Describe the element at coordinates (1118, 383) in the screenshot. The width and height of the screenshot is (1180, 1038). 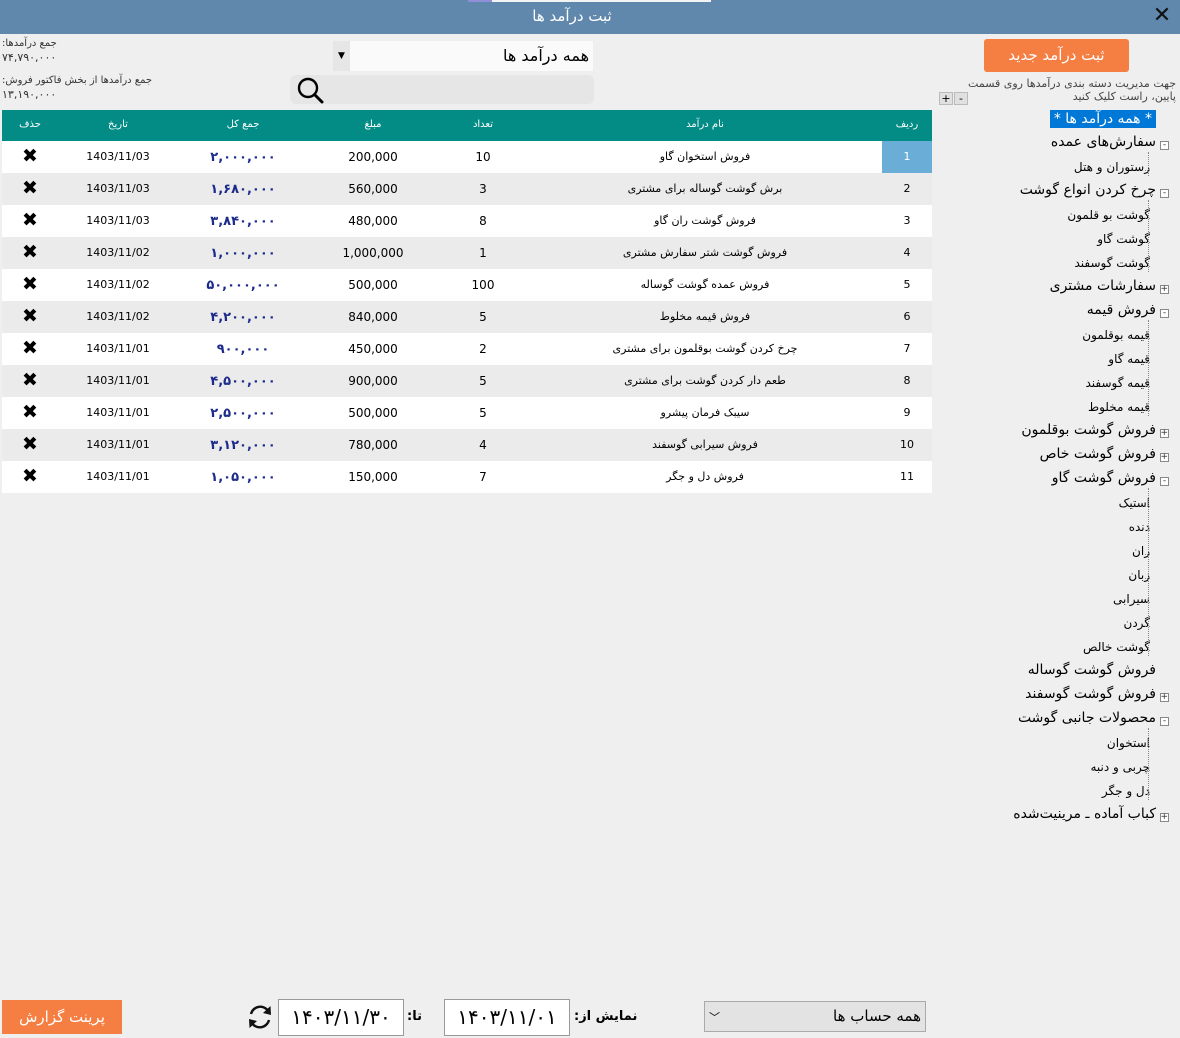
I see `tree-subcategory: قیمه گوسفند` at that location.